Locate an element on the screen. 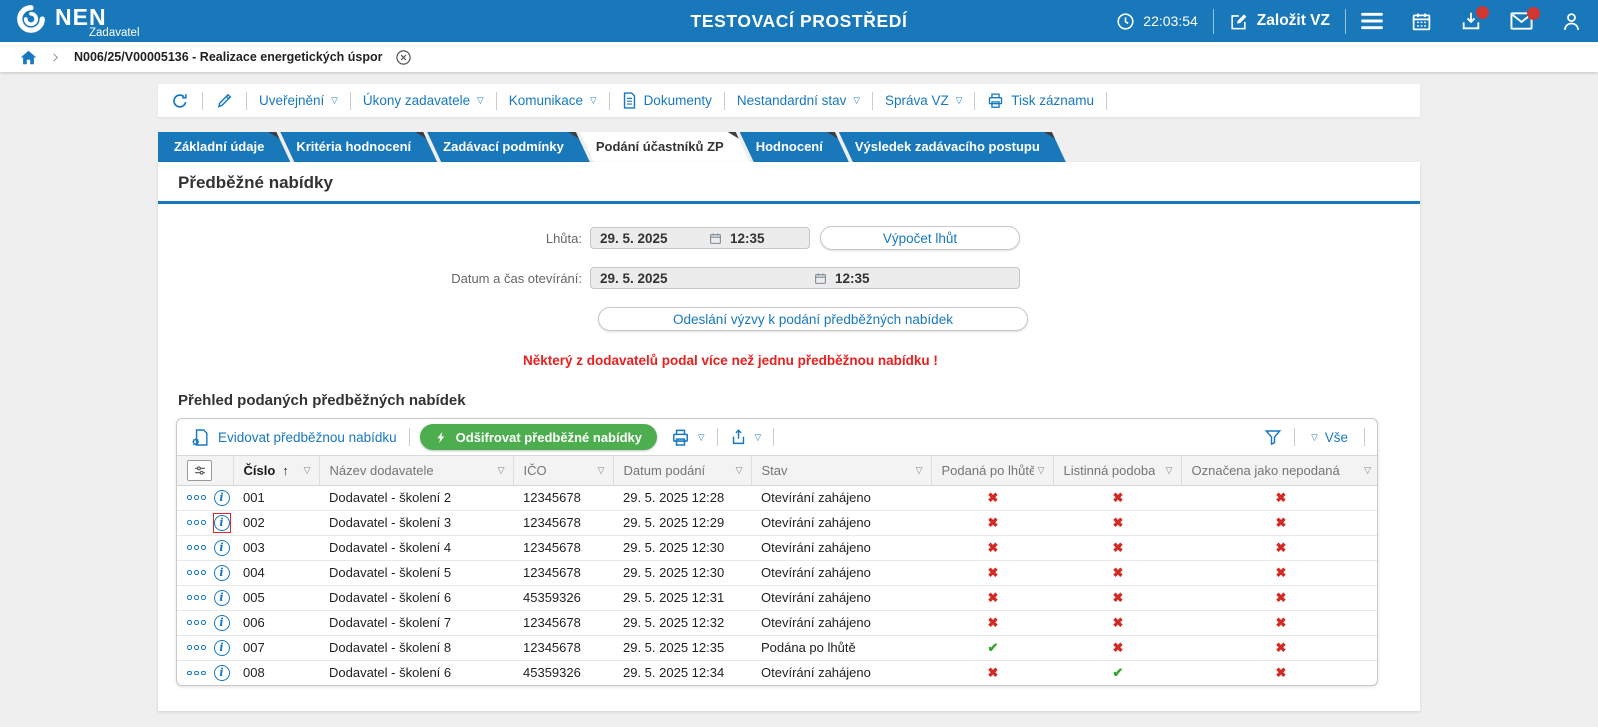 This screenshot has height=727, width=1598. opening-time-value: 12:35 is located at coordinates (852, 278).